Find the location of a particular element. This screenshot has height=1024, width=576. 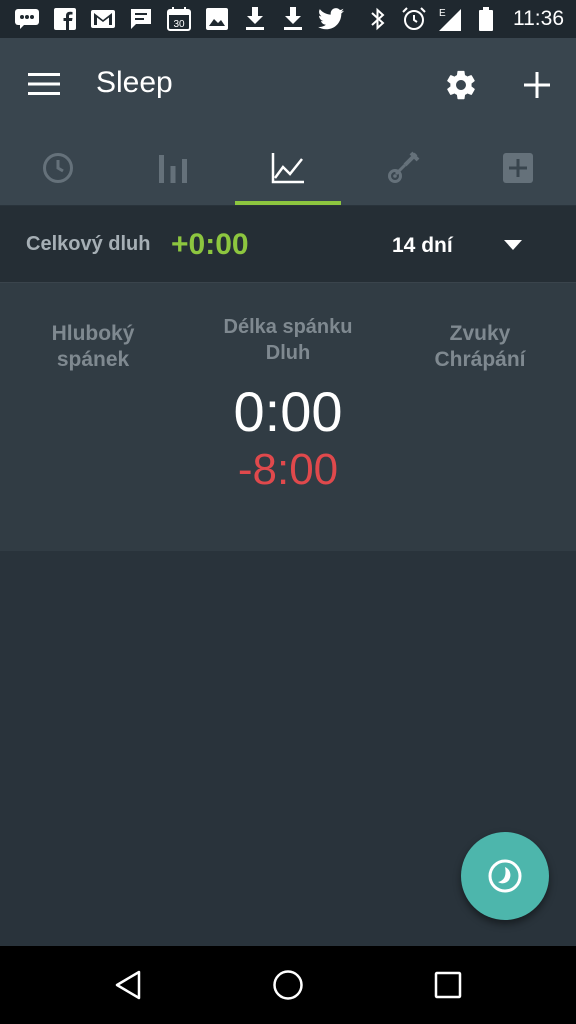

tab-bar-chart is located at coordinates (172, 167).